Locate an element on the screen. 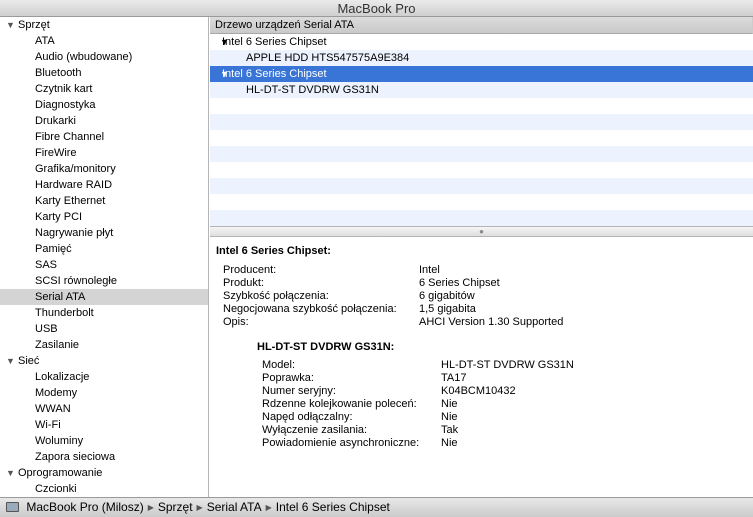 This screenshot has height=517, width=753. split-handle: ● is located at coordinates (481, 231).